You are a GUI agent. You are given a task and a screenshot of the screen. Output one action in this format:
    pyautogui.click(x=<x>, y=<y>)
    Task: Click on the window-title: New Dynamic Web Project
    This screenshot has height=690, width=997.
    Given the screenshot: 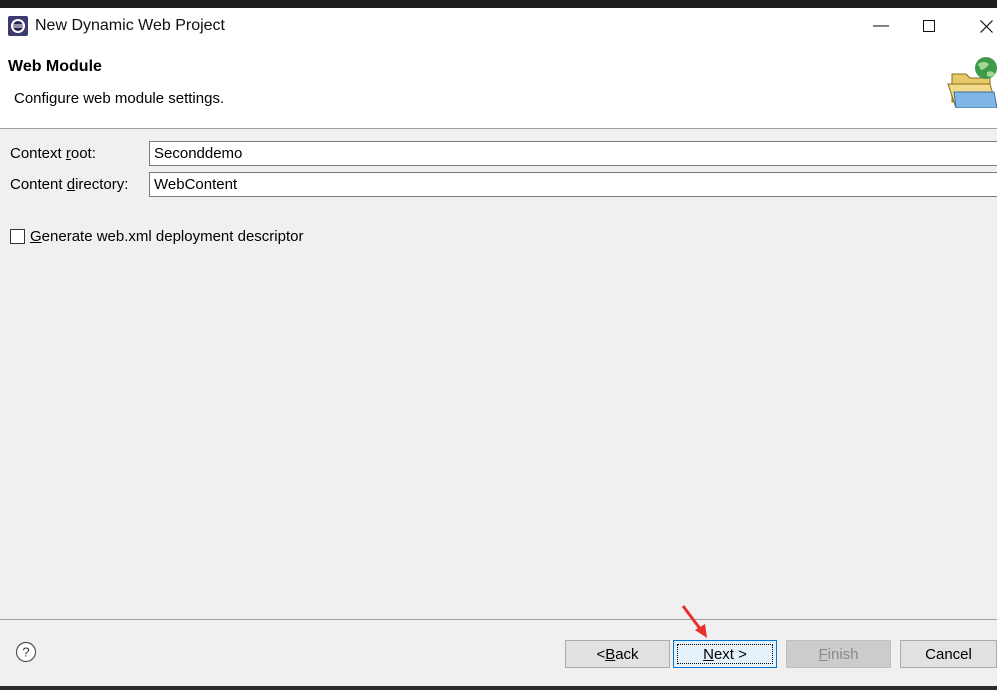 What is the action you would take?
    pyautogui.click(x=130, y=25)
    